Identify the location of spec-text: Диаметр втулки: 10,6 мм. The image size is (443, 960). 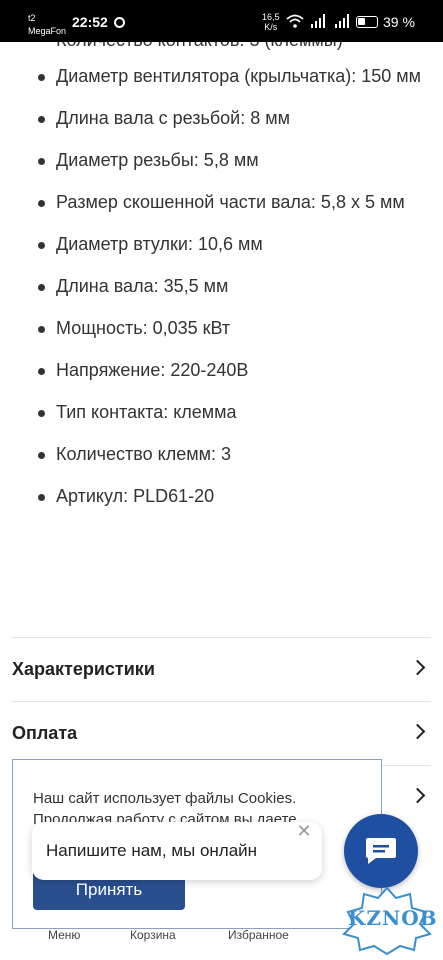
(159, 244).